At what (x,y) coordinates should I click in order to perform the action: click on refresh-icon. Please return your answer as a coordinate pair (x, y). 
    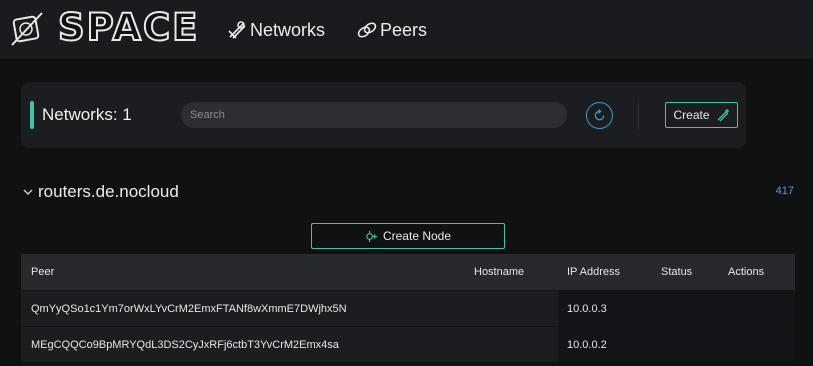
    Looking at the image, I should click on (599, 115).